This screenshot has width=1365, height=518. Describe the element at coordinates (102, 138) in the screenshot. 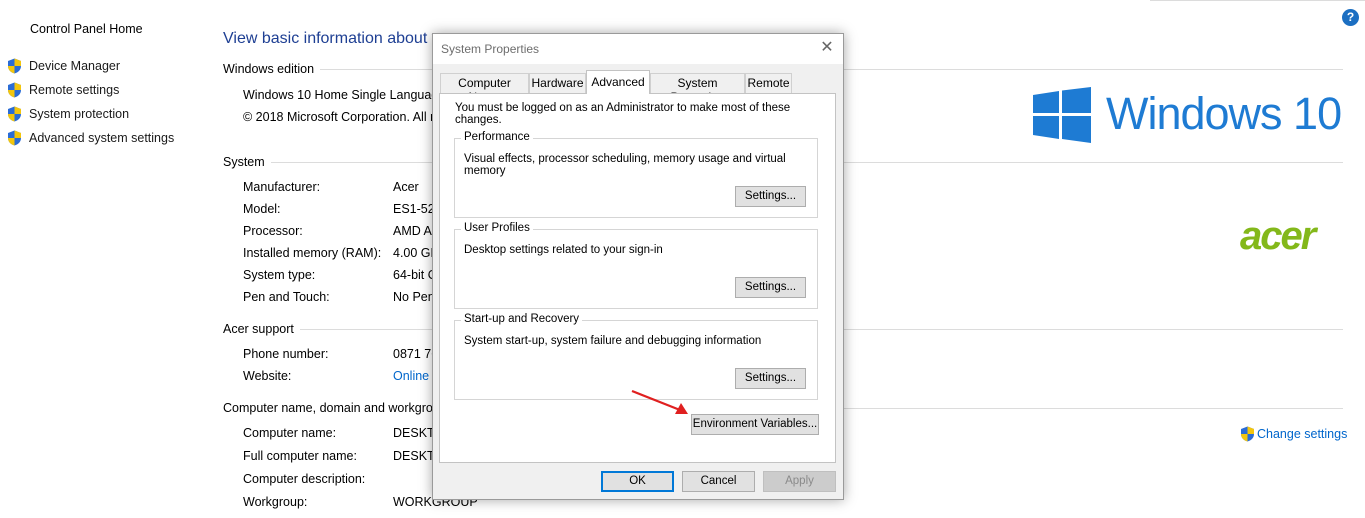

I see `nav-item-label: Advanced system settings` at that location.